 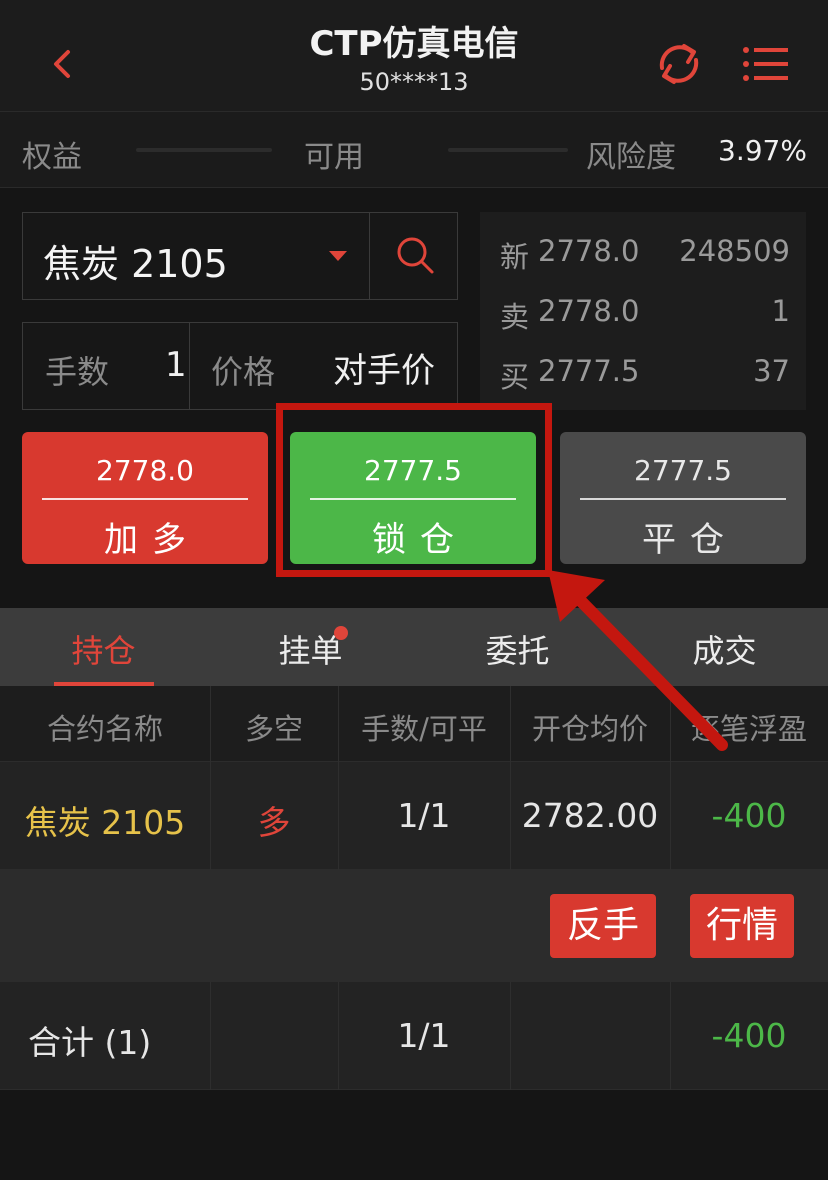 What do you see at coordinates (590, 815) in the screenshot?
I see `row-avg-price: 2782.00` at bounding box center [590, 815].